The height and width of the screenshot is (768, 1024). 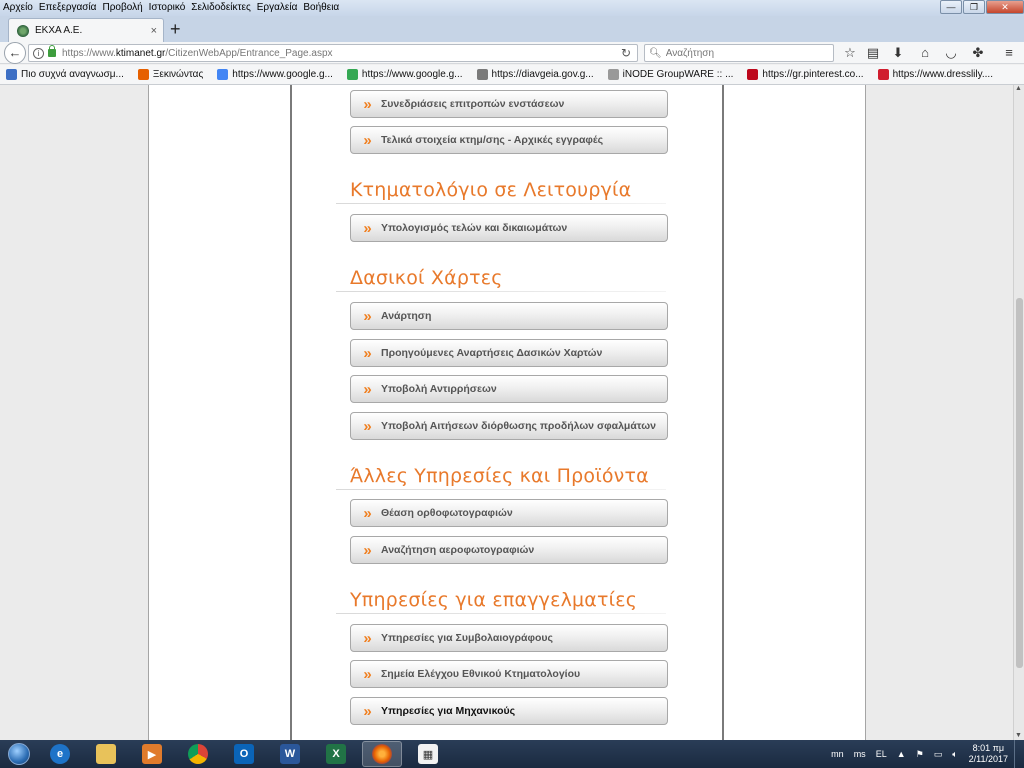 What do you see at coordinates (198, 754) in the screenshot?
I see `taskbar-chrome` at bounding box center [198, 754].